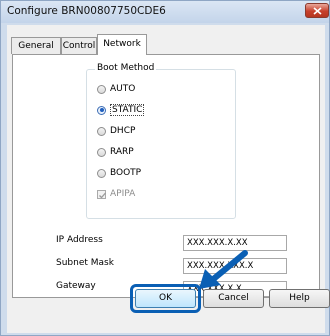  I want to click on close-icon, so click(317, 11).